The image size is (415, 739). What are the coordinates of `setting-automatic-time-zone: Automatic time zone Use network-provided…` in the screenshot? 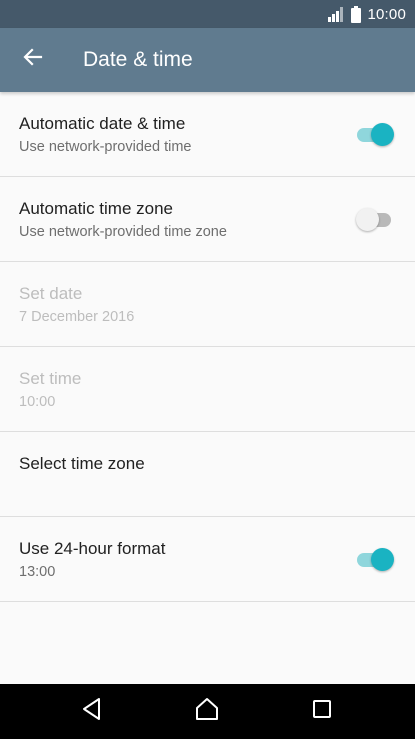 It's located at (207, 219).